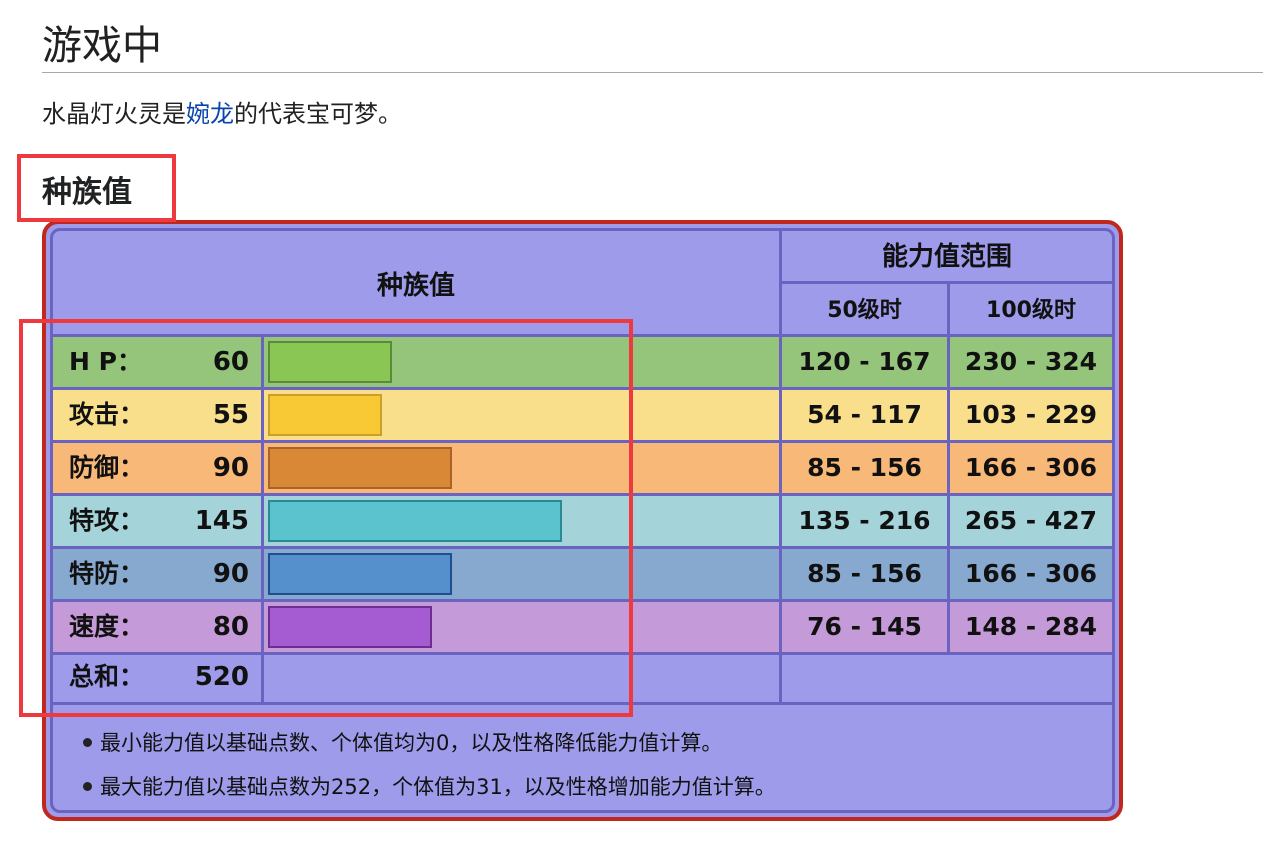 This screenshot has height=848, width=1263. I want to click on intro-text-after: 的代表宝可梦。, so click(318, 114).